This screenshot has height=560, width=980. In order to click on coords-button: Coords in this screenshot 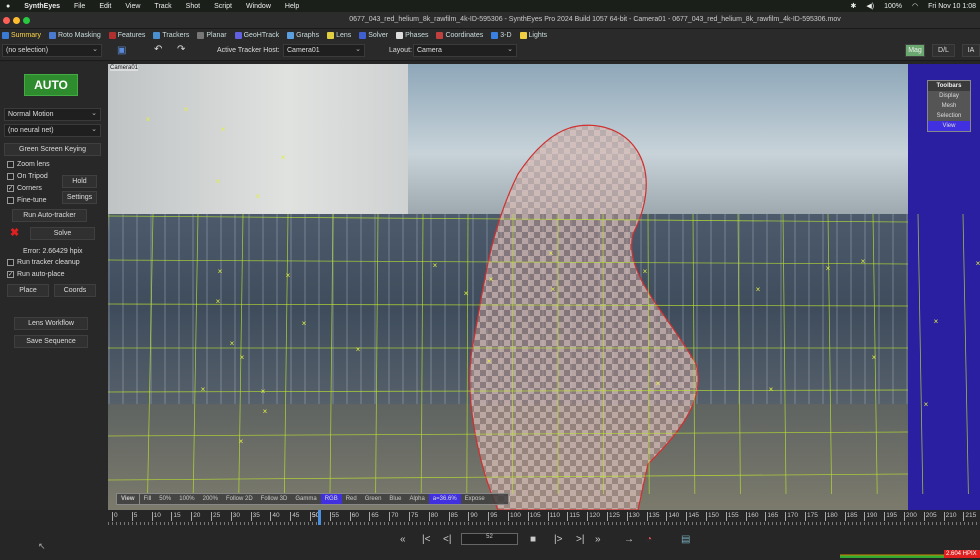, I will do `click(75, 290)`.